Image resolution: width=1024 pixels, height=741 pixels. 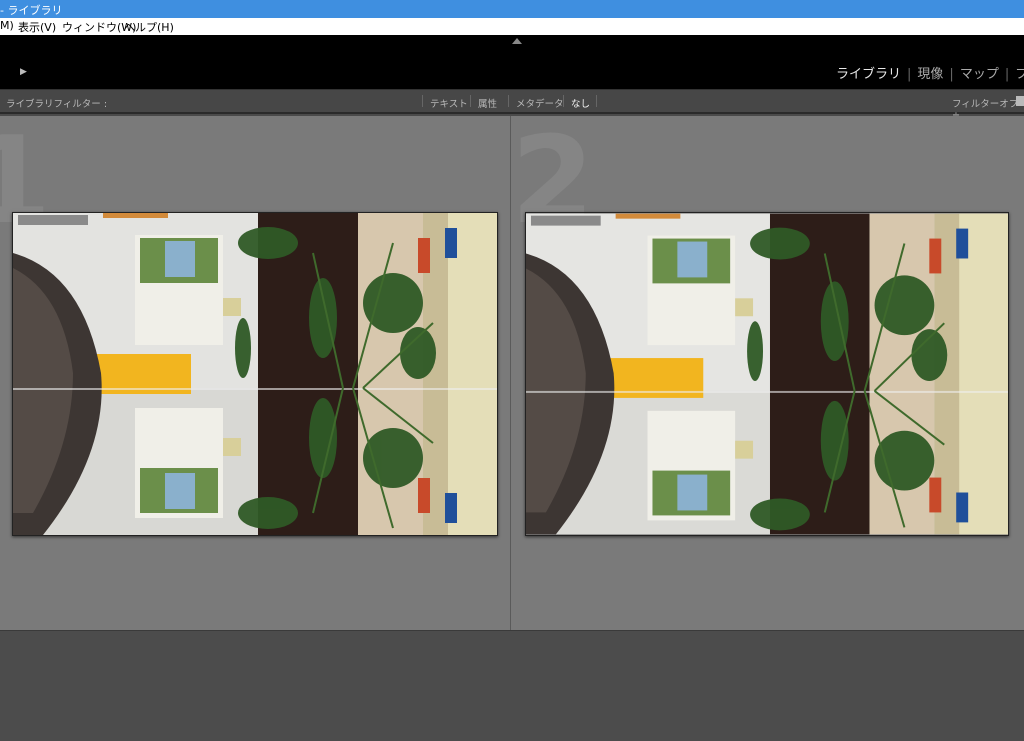 I want to click on filter-none: なし, so click(x=580, y=103).